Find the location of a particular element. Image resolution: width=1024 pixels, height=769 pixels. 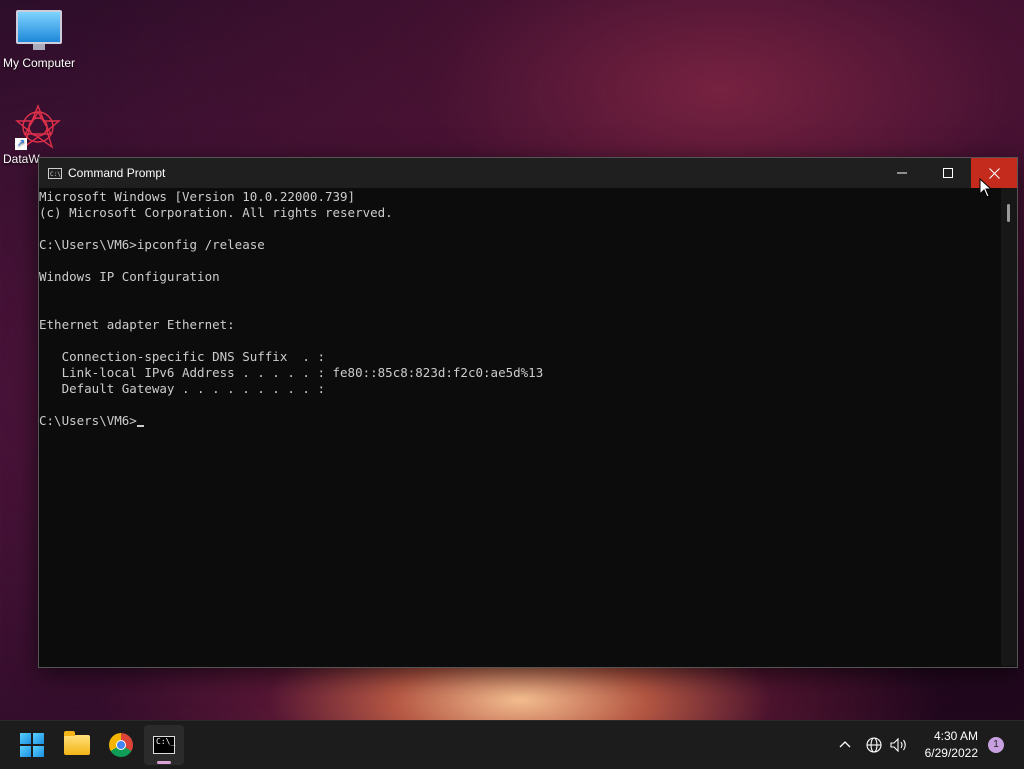

file-explorer-button is located at coordinates (77, 745).